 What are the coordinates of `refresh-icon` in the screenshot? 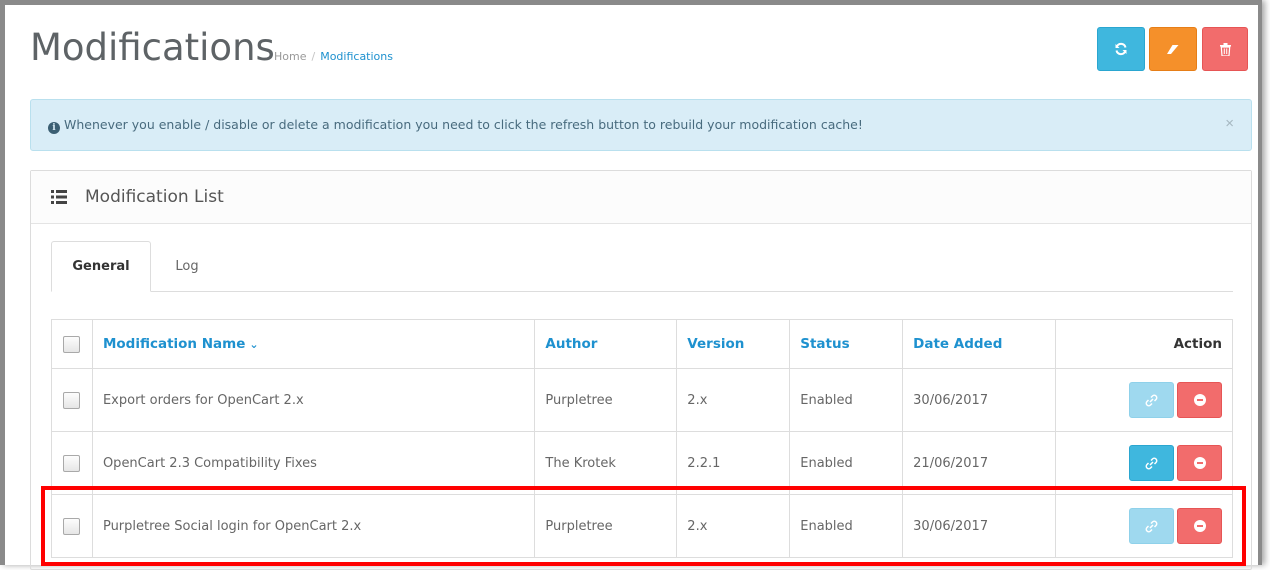 It's located at (1121, 49).